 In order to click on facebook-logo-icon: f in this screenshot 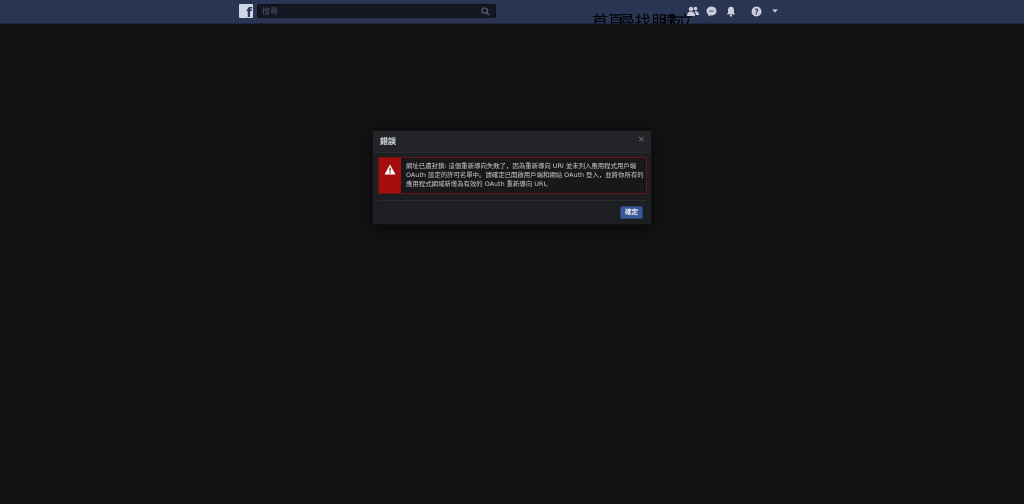, I will do `click(246, 11)`.